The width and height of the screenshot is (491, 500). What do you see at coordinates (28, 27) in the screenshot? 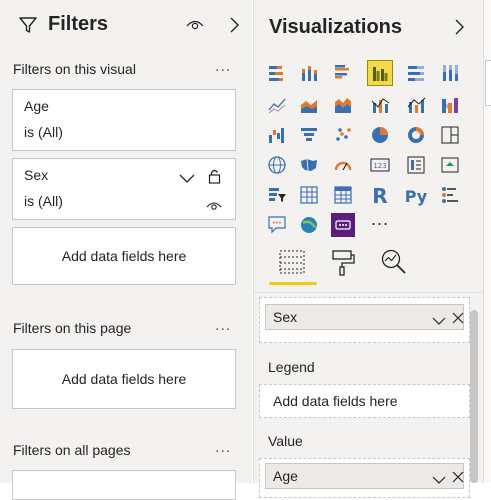
I see `funnel-icon` at bounding box center [28, 27].